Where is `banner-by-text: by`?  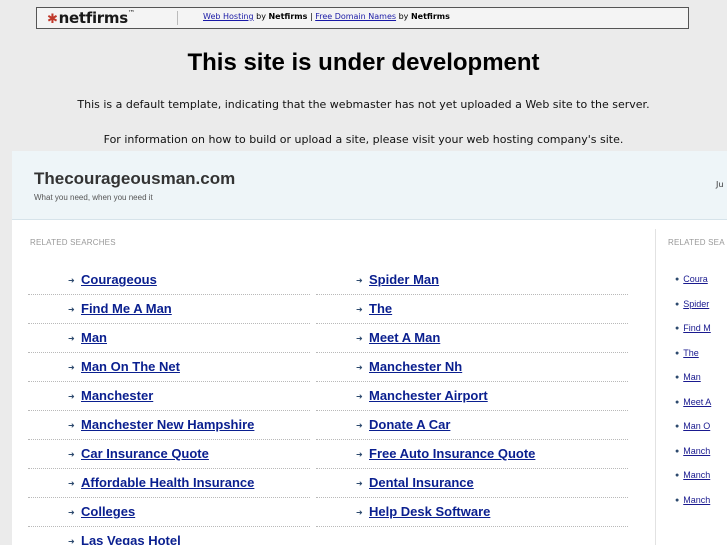
banner-by-text: by is located at coordinates (261, 16).